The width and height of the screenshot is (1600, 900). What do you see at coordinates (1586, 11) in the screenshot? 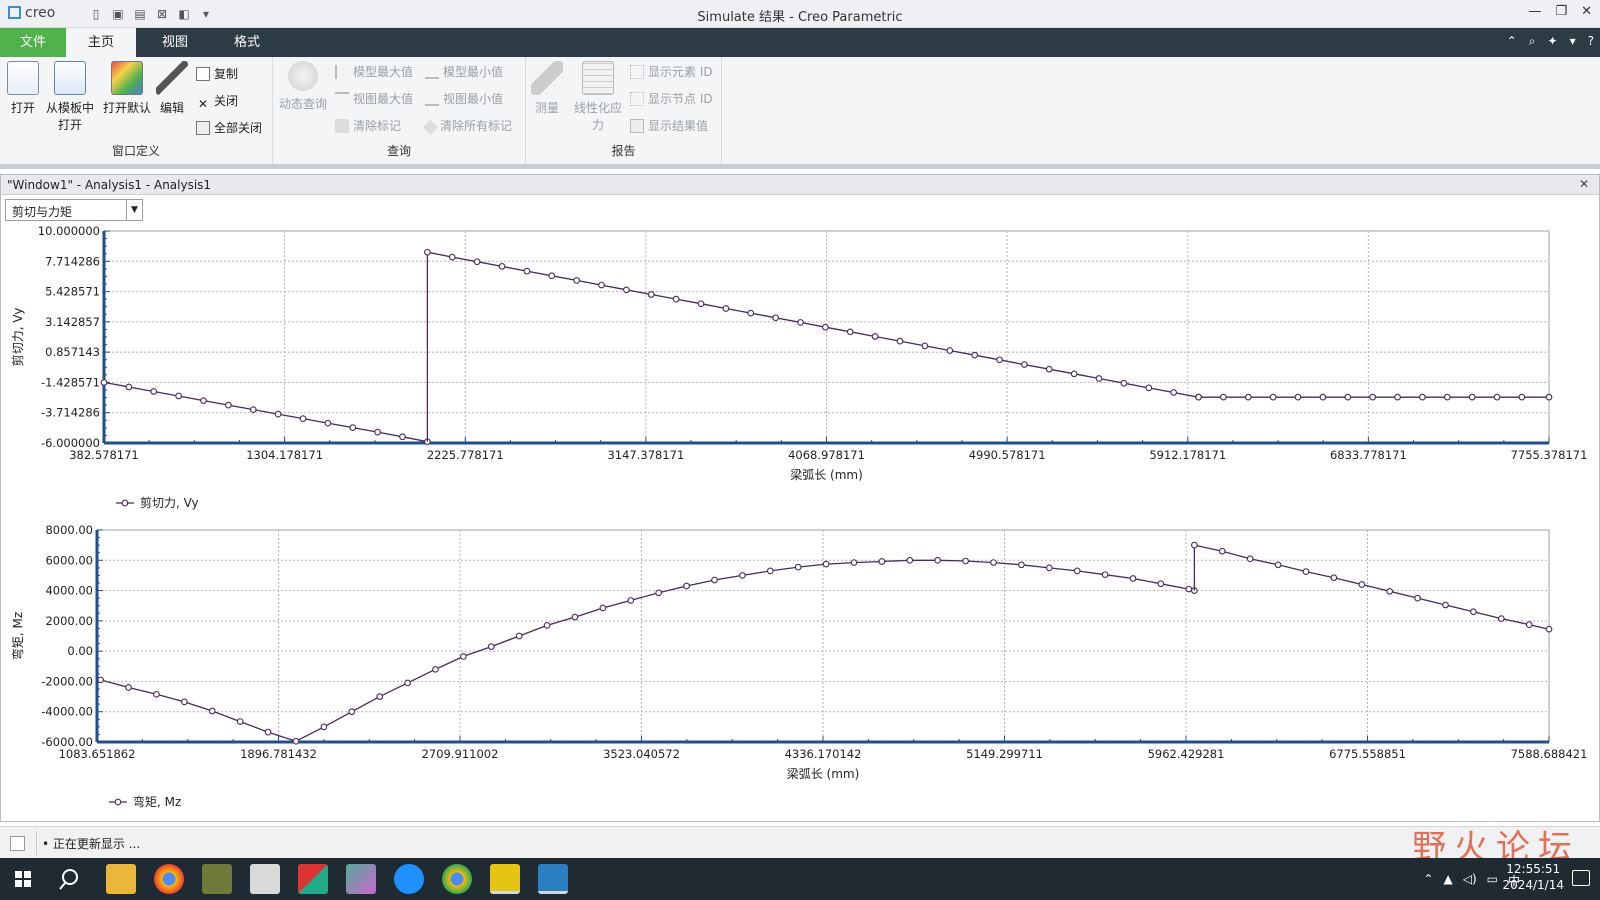
I see `close-button: ✕` at bounding box center [1586, 11].